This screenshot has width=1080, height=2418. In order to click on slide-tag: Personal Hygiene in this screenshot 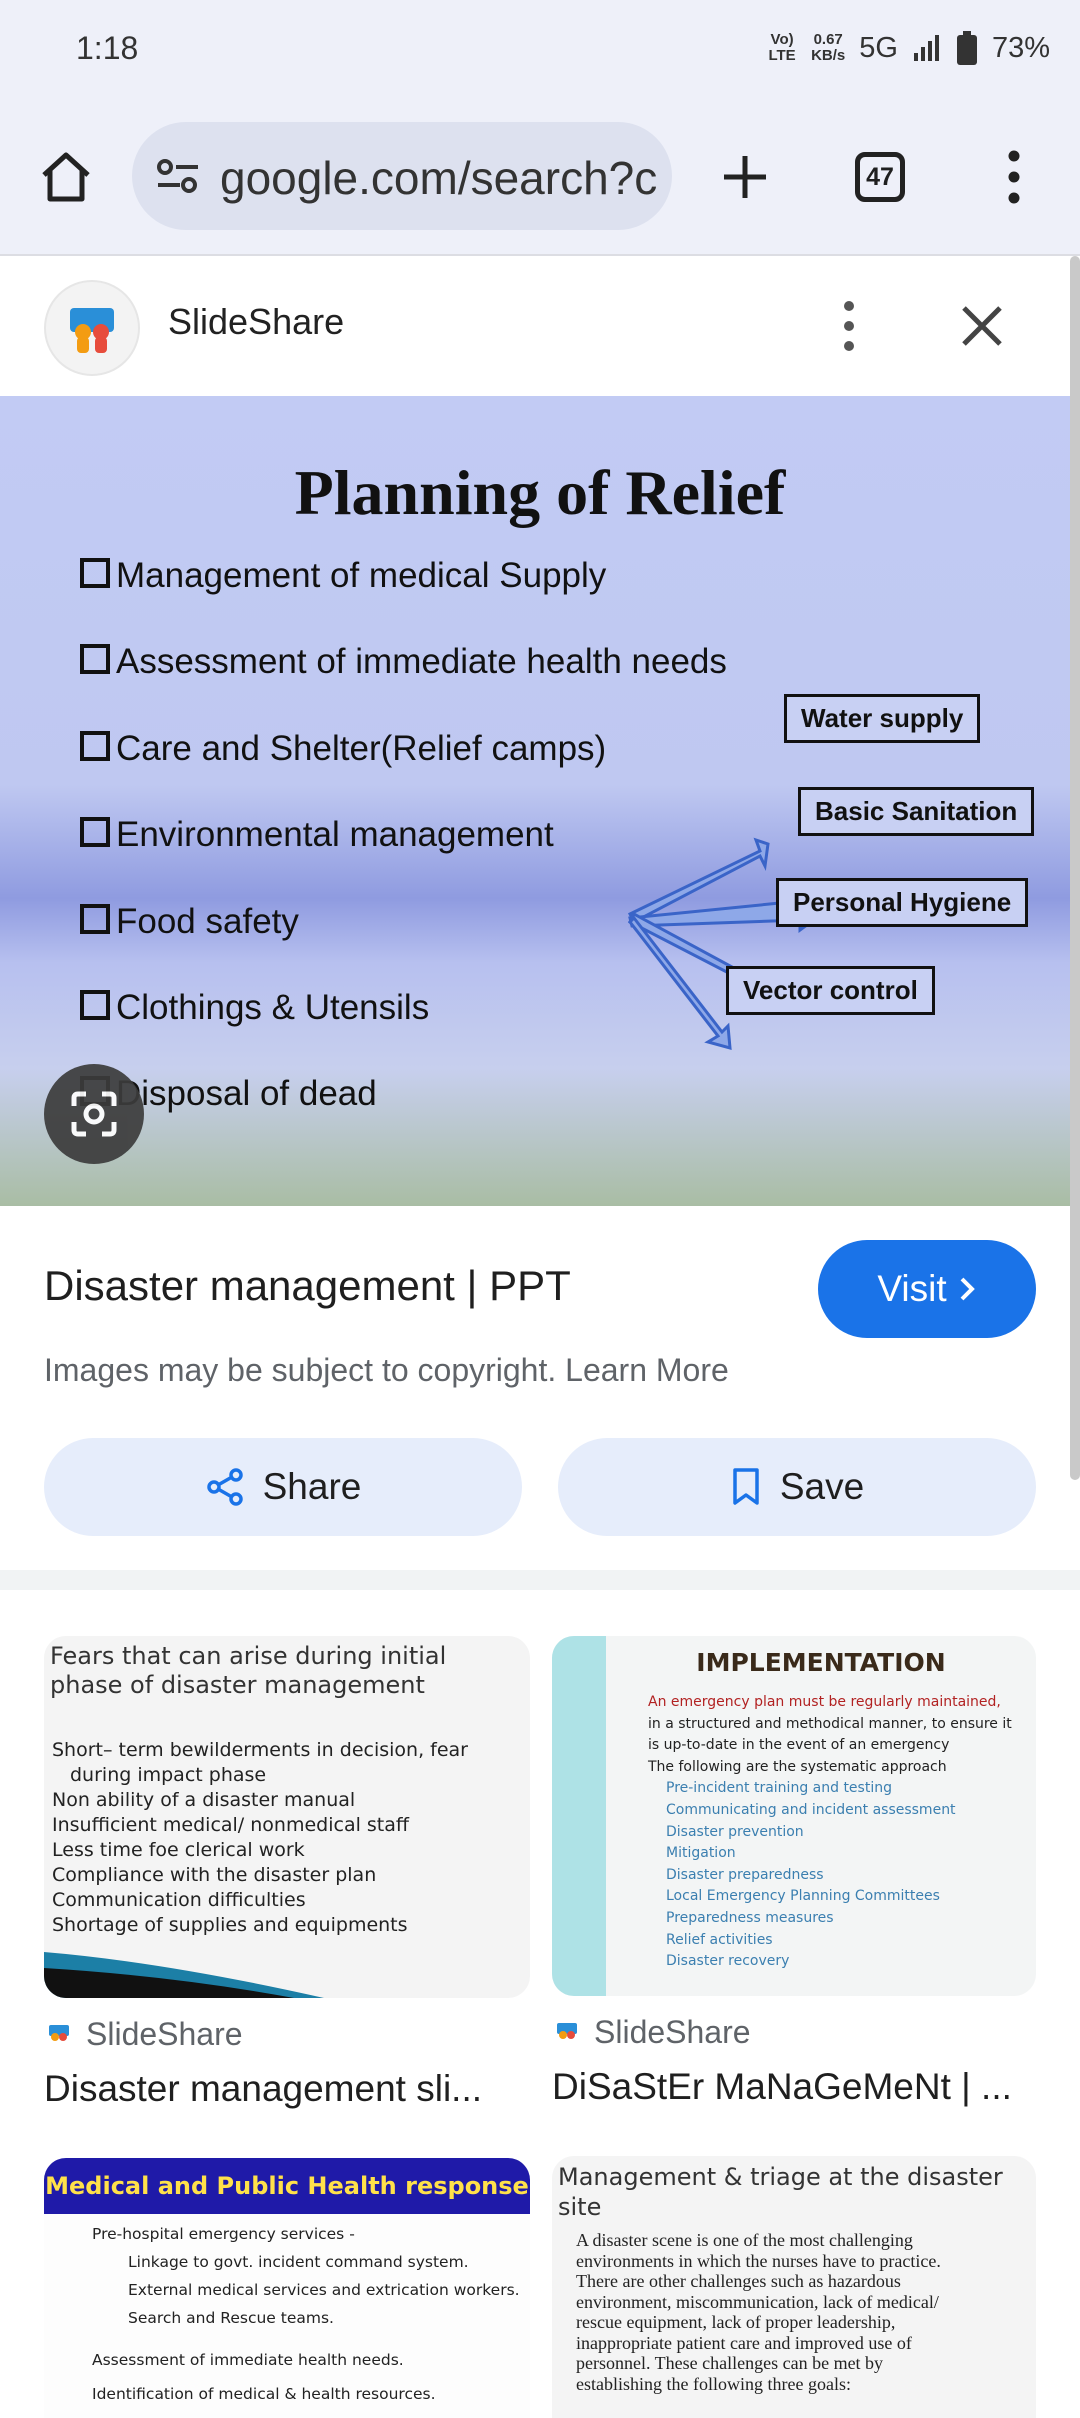, I will do `click(902, 902)`.